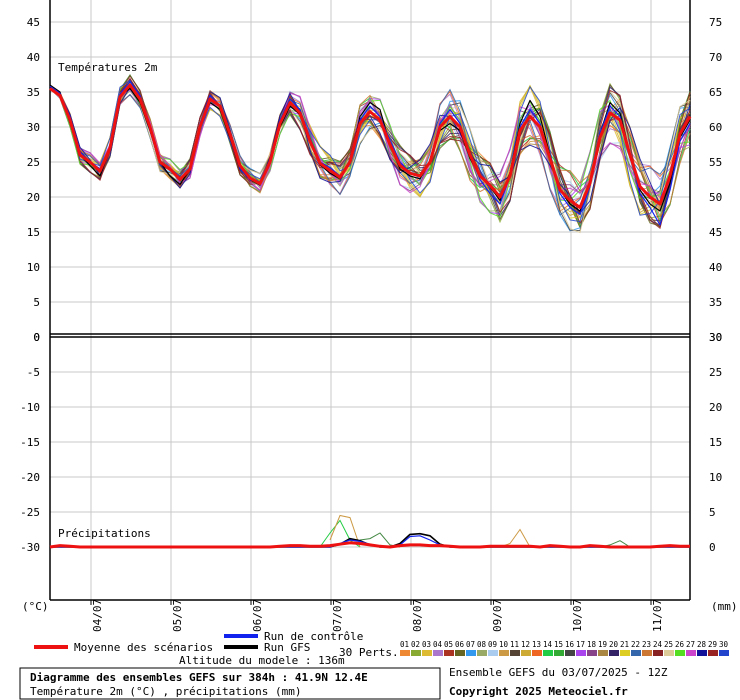 The width and height of the screenshot is (740, 700). Describe the element at coordinates (33, 127) in the screenshot. I see `temp-tick-left: 30` at that location.